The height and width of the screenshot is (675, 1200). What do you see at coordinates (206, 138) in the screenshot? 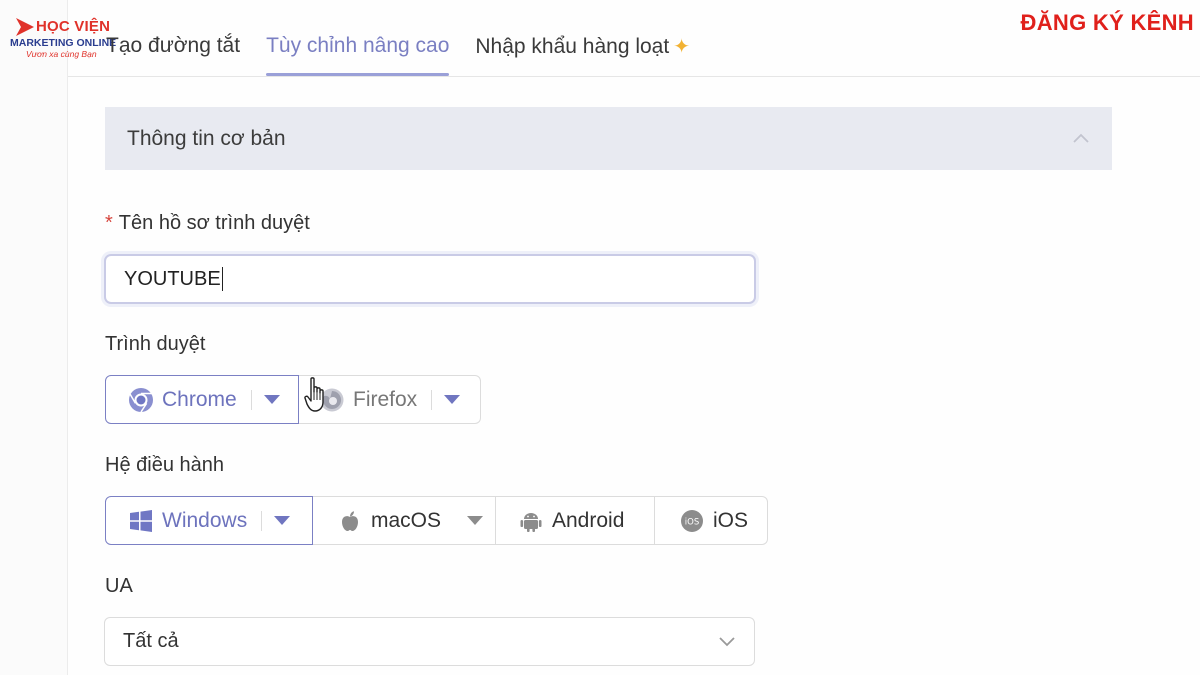
I see `section-title: Thông tin cơ bản` at bounding box center [206, 138].